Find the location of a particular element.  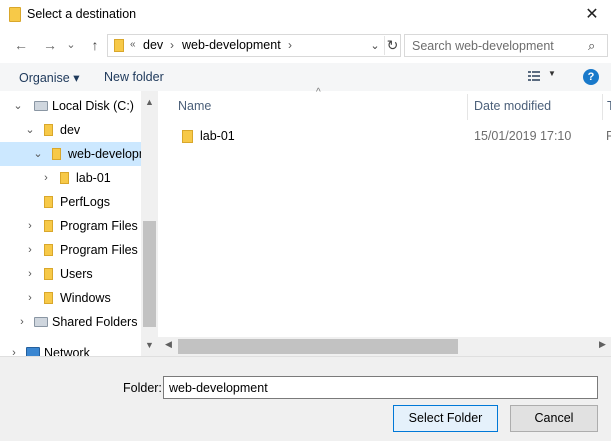

horizontal-scrollbar-thumb is located at coordinates (318, 346).